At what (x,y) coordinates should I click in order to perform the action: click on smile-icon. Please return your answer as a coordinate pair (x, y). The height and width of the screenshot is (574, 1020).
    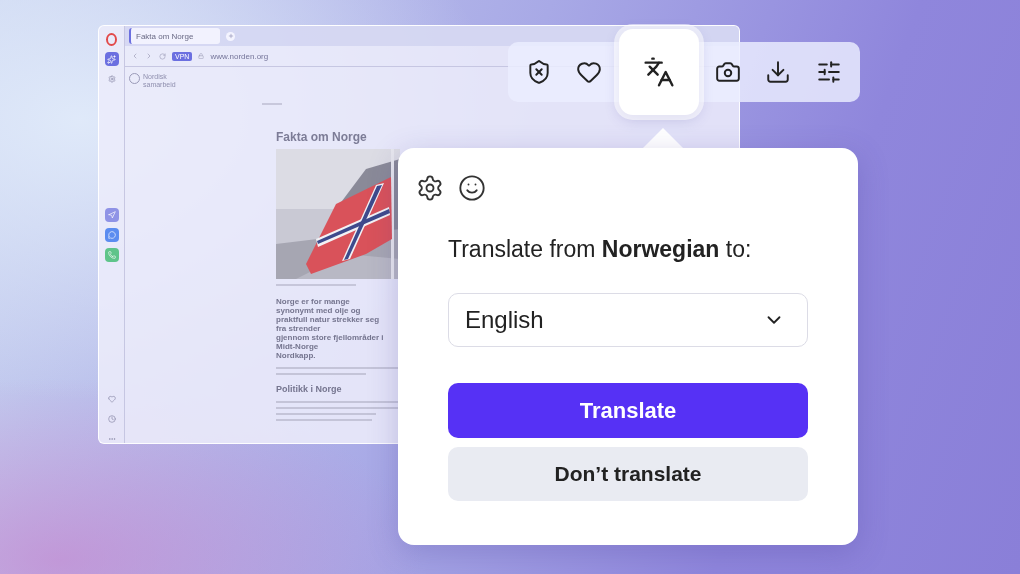
    Looking at the image, I should click on (472, 188).